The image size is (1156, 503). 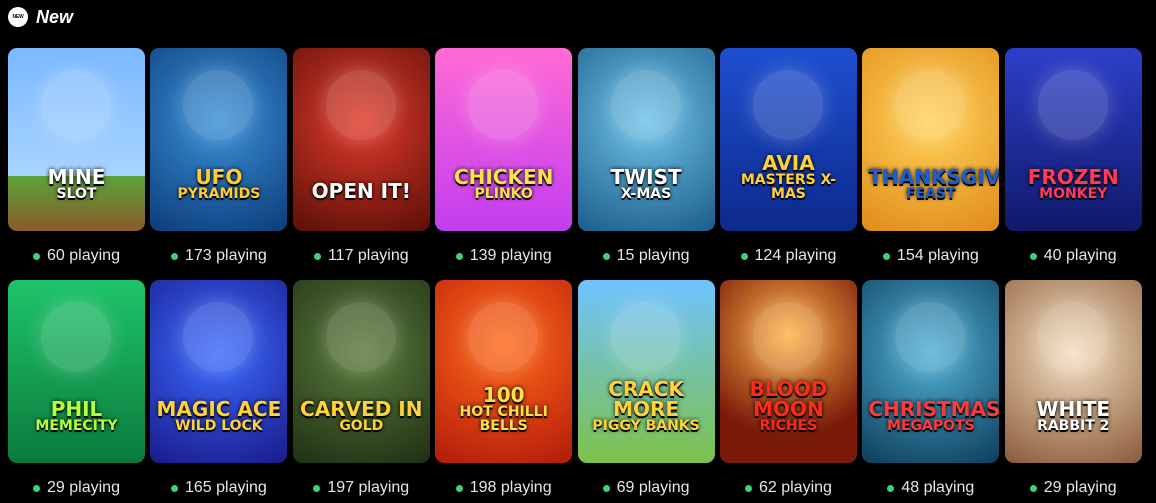 What do you see at coordinates (76, 105) in the screenshot?
I see `pixel-chicken-icon` at bounding box center [76, 105].